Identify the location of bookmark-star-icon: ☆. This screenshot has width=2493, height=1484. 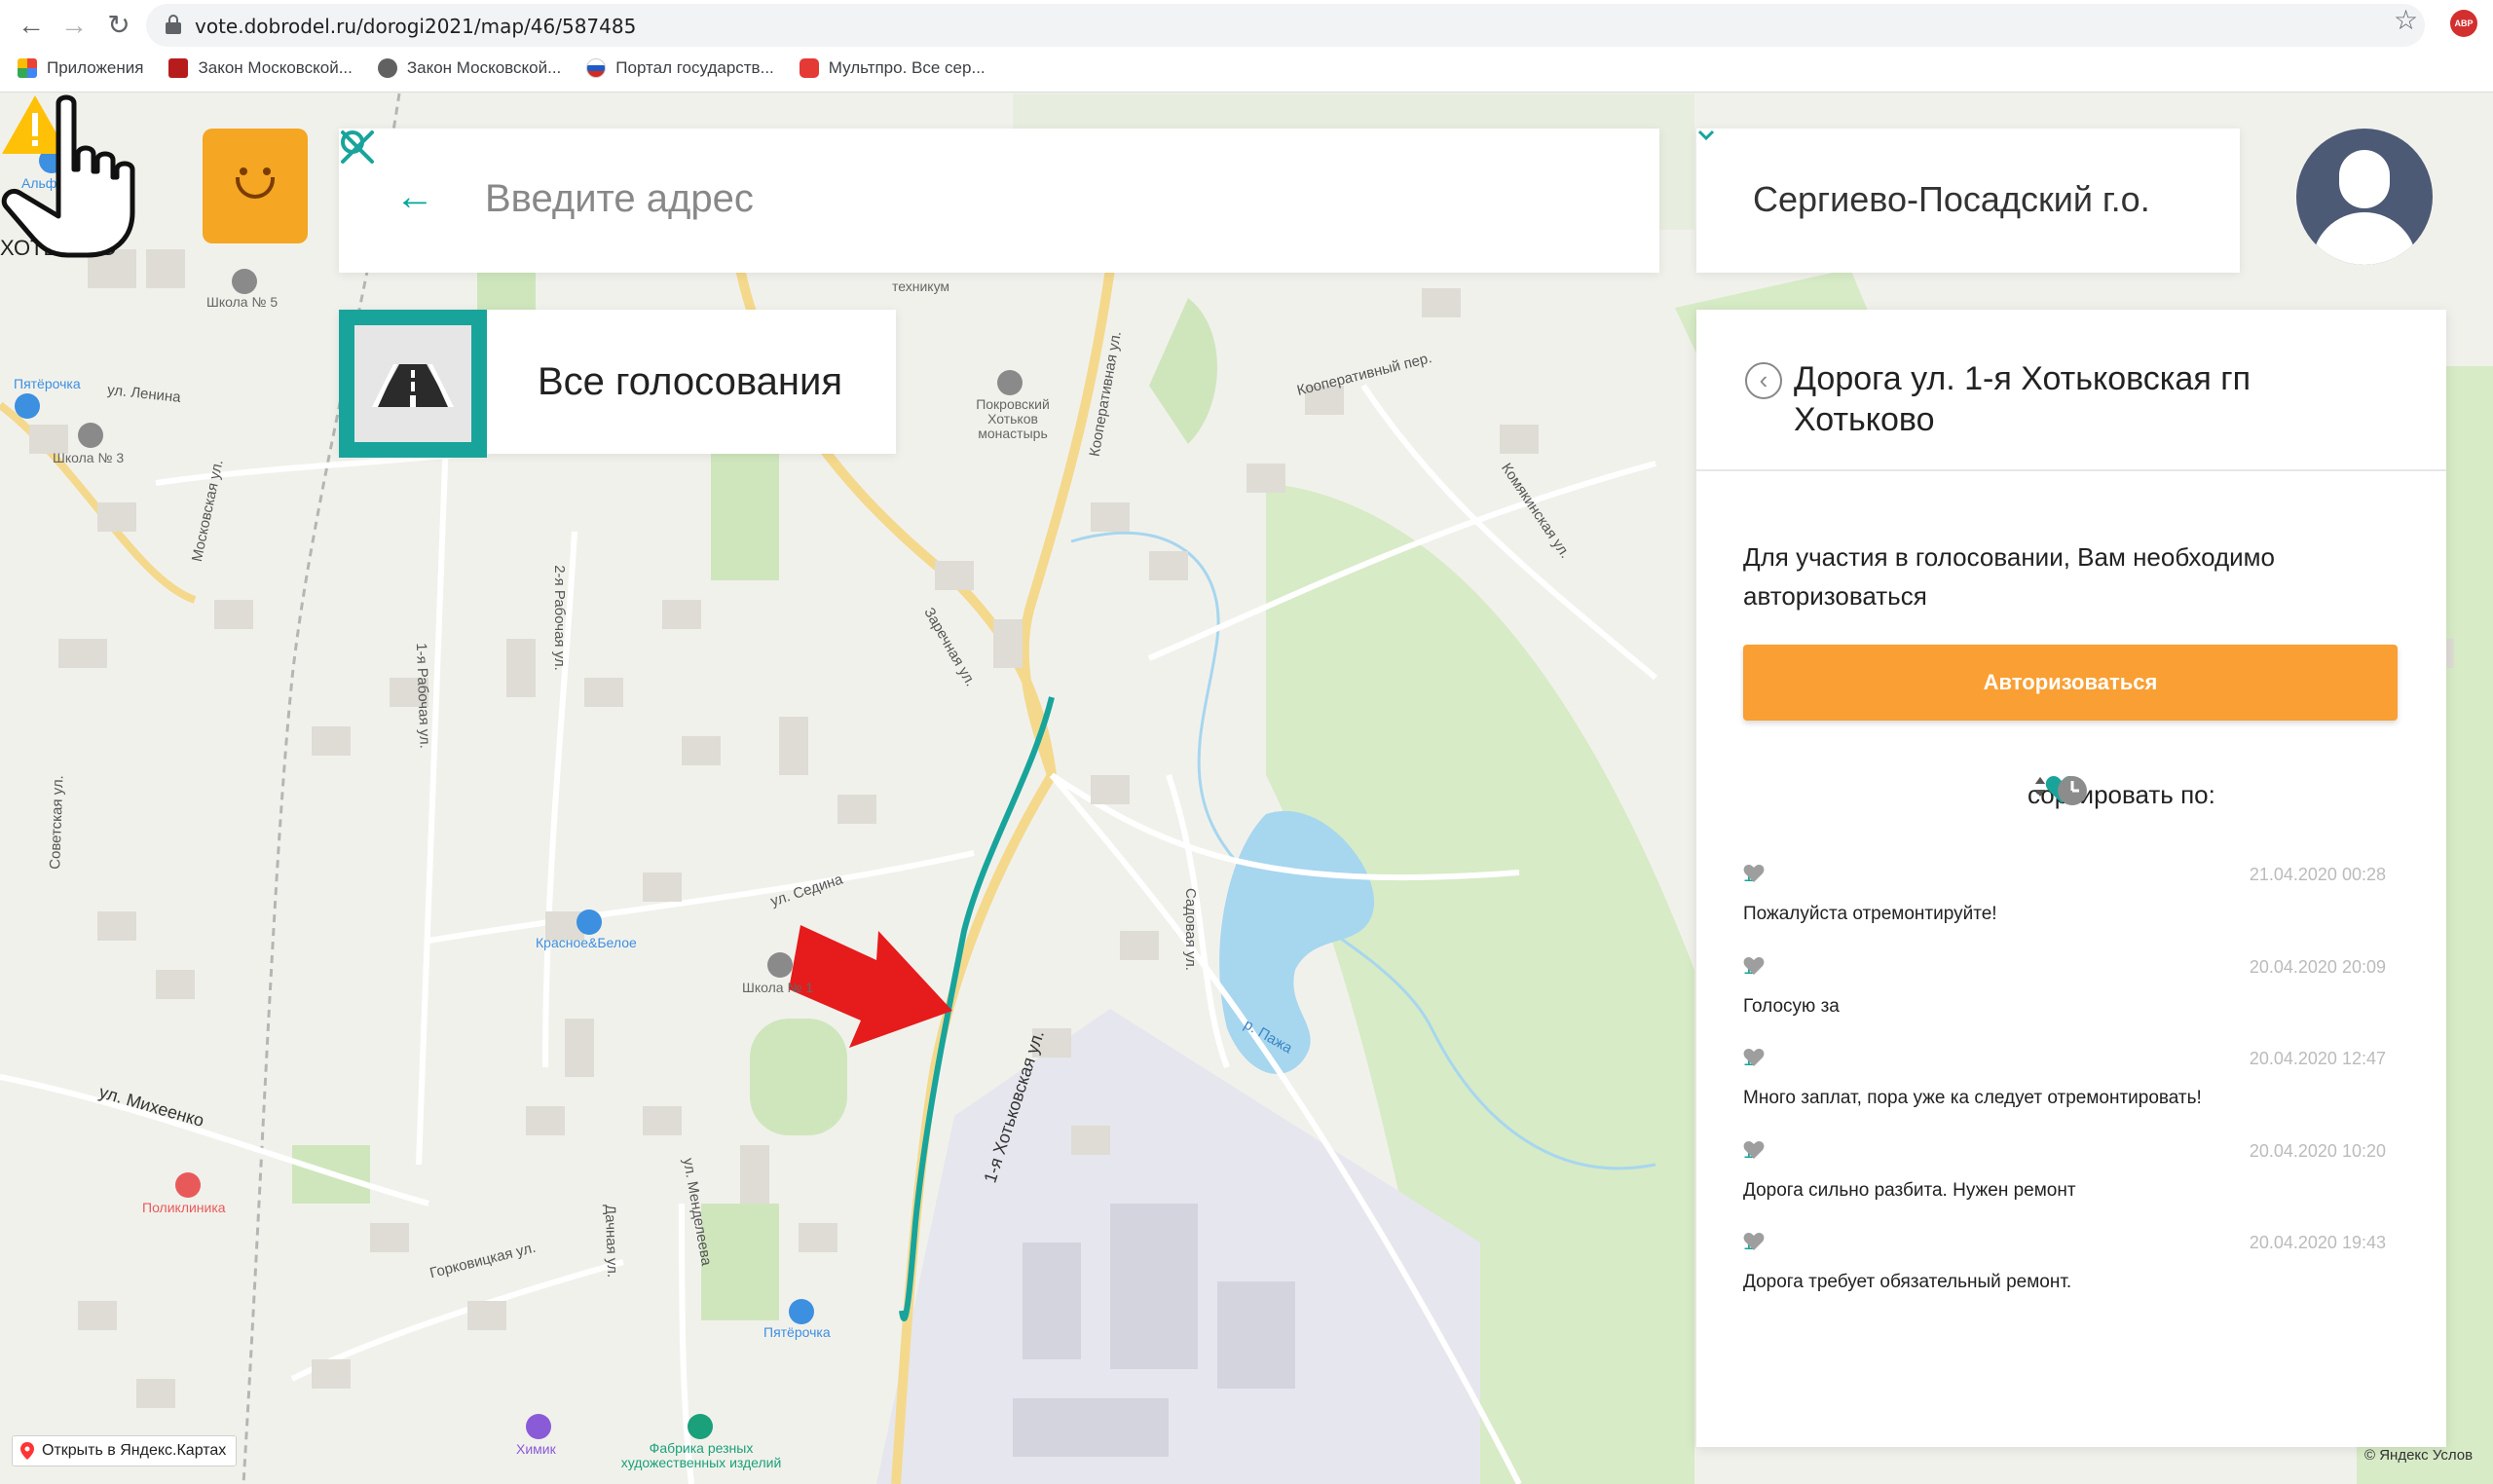
(2406, 20).